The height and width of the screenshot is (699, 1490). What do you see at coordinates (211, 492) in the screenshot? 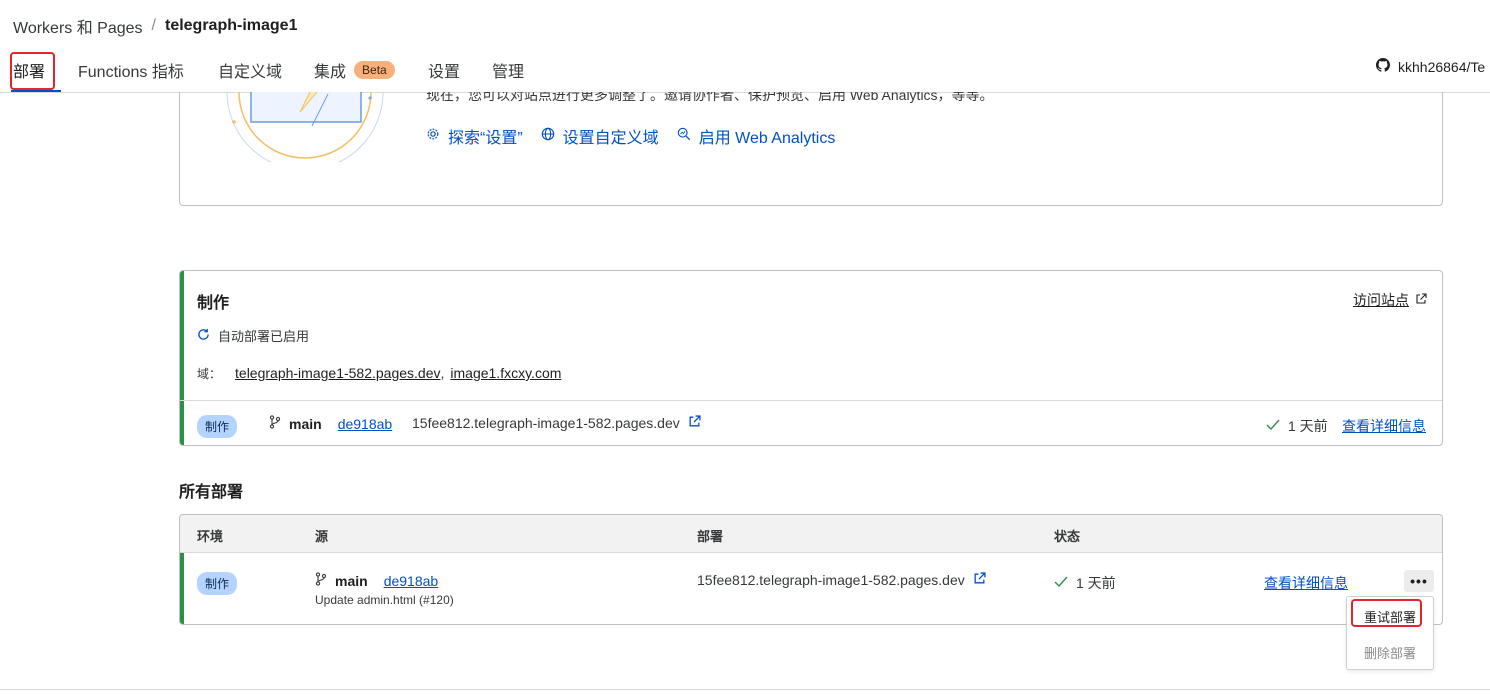
I see `all-deployments-title: 所有部署` at bounding box center [211, 492].